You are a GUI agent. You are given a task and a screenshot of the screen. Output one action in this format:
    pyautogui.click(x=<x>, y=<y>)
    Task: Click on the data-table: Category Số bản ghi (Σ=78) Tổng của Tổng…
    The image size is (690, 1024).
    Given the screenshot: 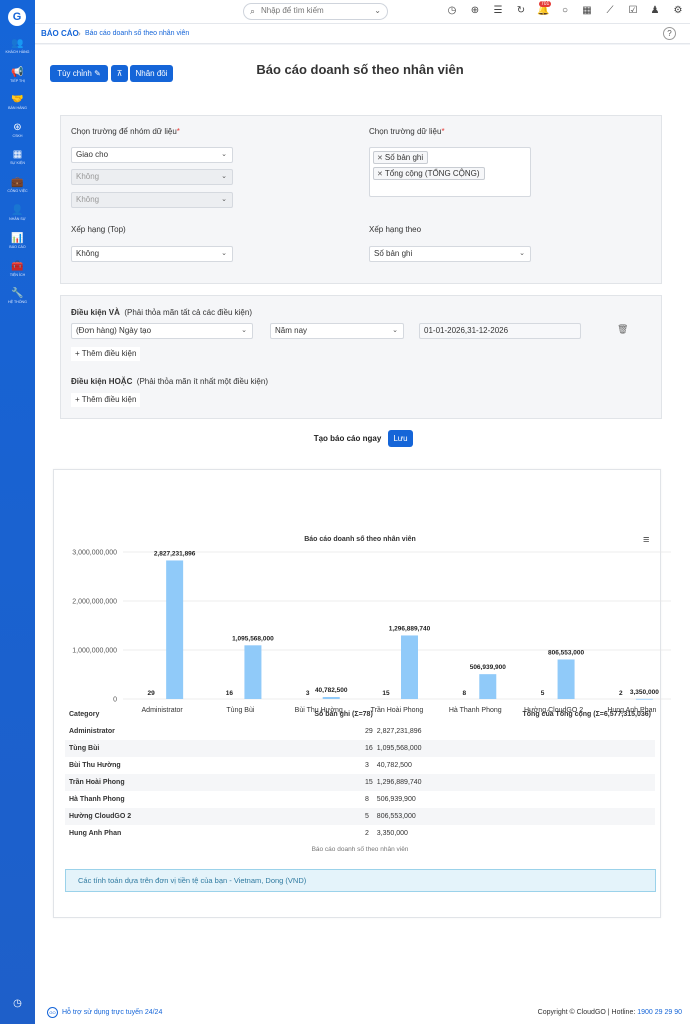 What is the action you would take?
    pyautogui.click(x=360, y=774)
    